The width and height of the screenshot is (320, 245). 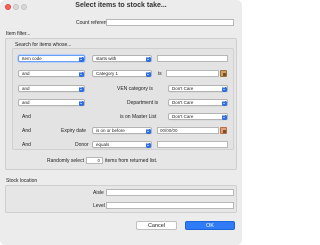 What do you see at coordinates (122, 73) in the screenshot?
I see `category-select: Category 1` at bounding box center [122, 73].